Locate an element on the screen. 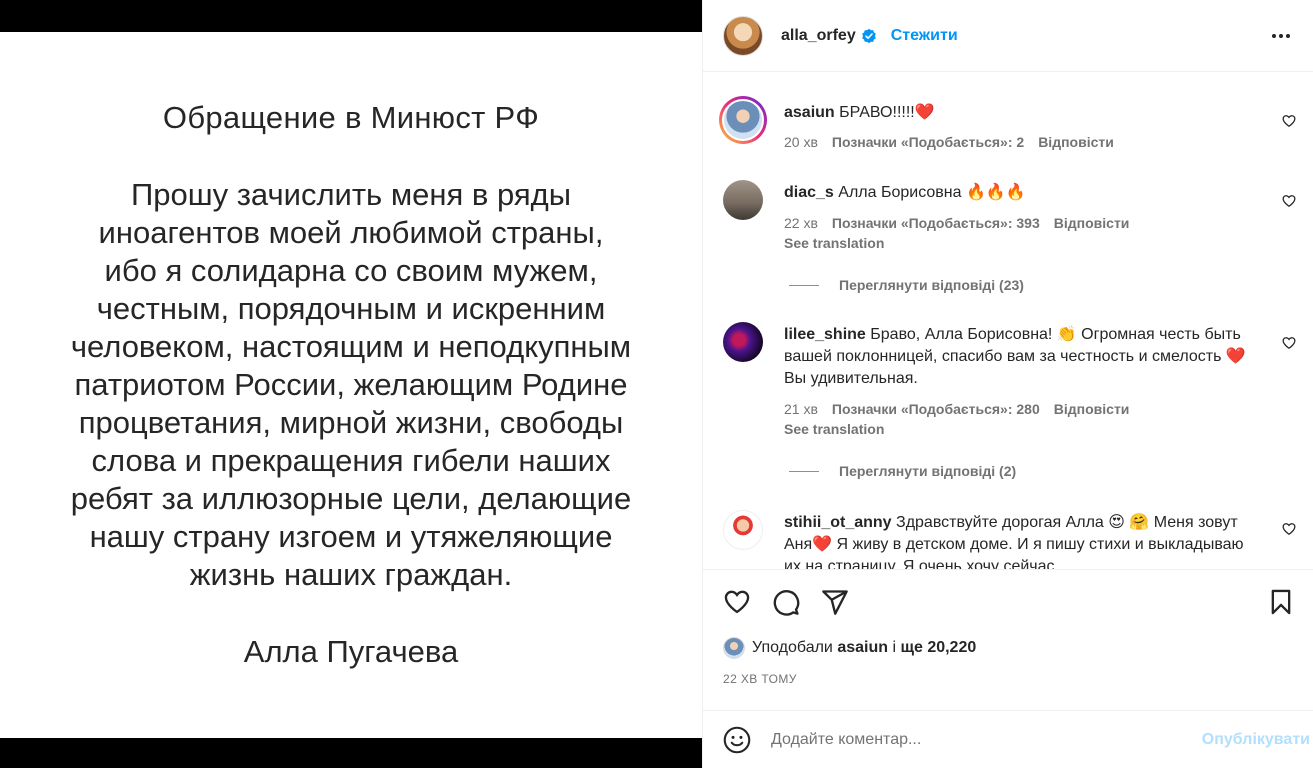 This screenshot has width=1313, height=768. author-avatar is located at coordinates (743, 35).